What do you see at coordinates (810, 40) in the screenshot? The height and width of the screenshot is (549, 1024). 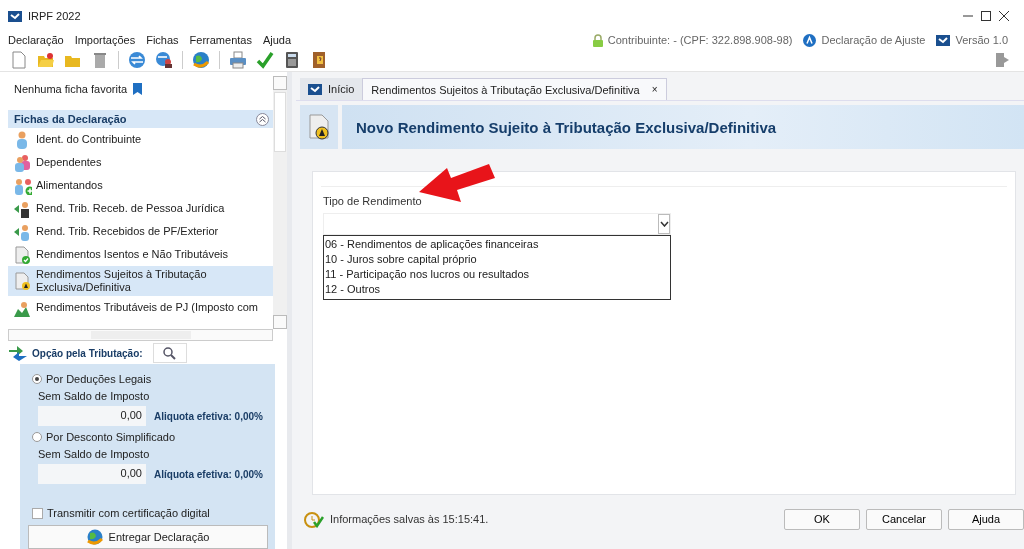 I see `circle-a-icon` at bounding box center [810, 40].